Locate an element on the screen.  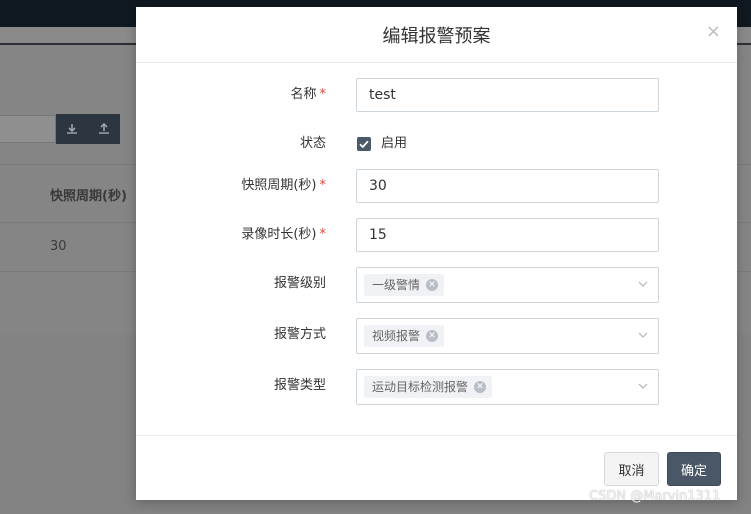
watermark-text: CSDN @Marvin1311 is located at coordinates (655, 496).